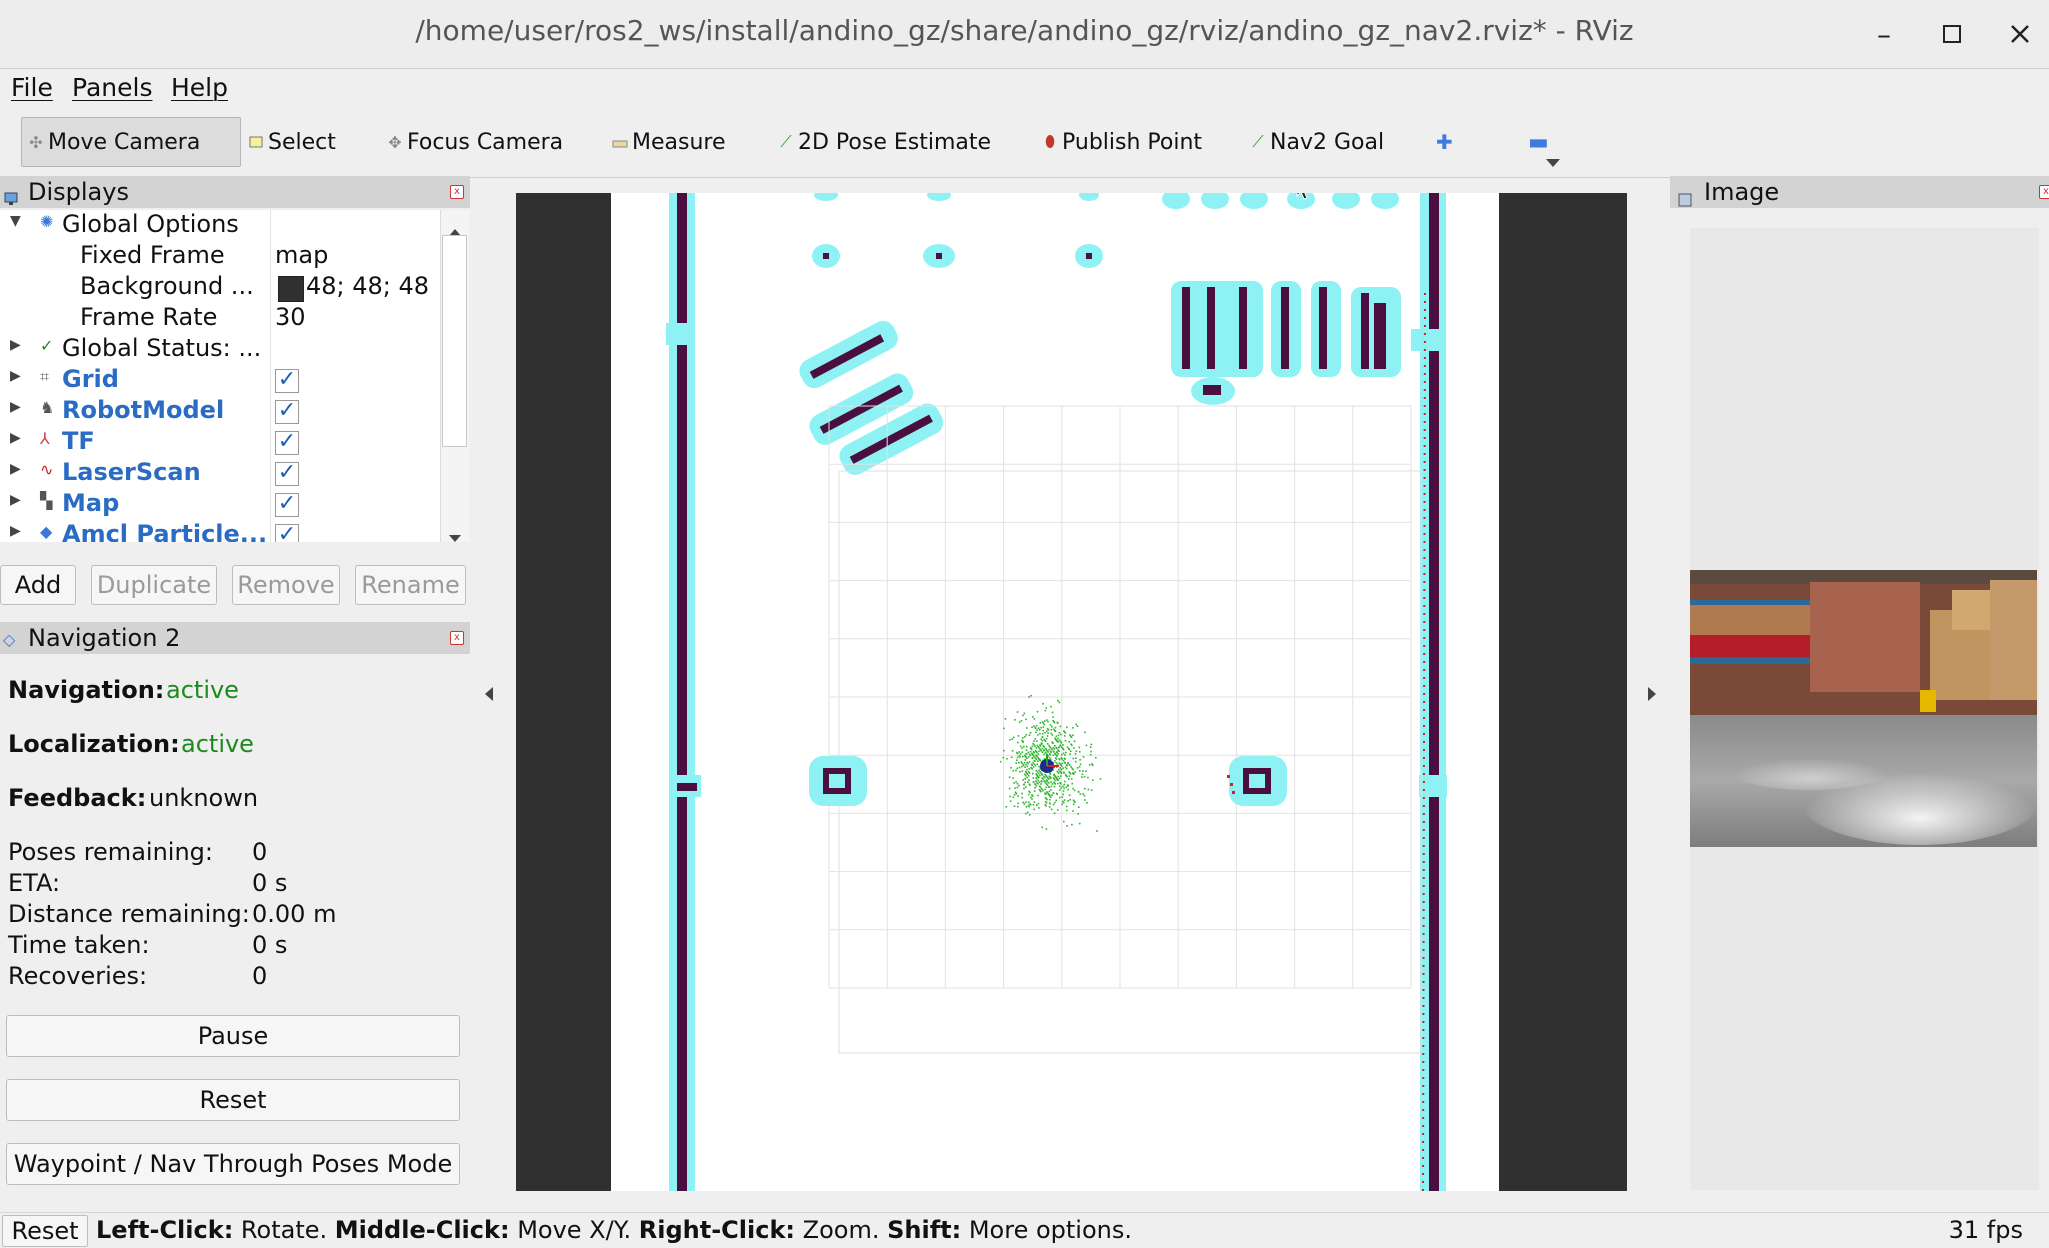 This screenshot has height=1248, width=2049. What do you see at coordinates (287, 443) in the screenshot?
I see `tf-checkbox: ✓` at bounding box center [287, 443].